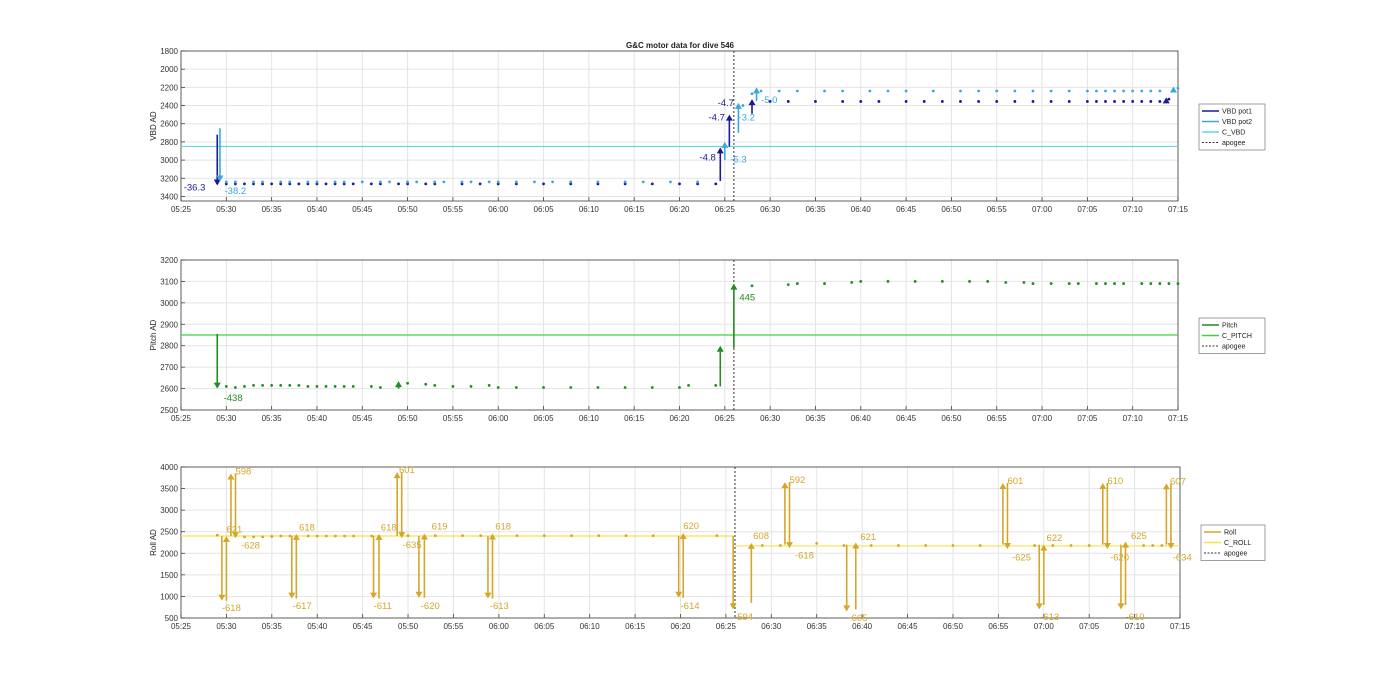 The width and height of the screenshot is (1400, 693). I want to click on x-tick-label: 06:20, so click(680, 626).